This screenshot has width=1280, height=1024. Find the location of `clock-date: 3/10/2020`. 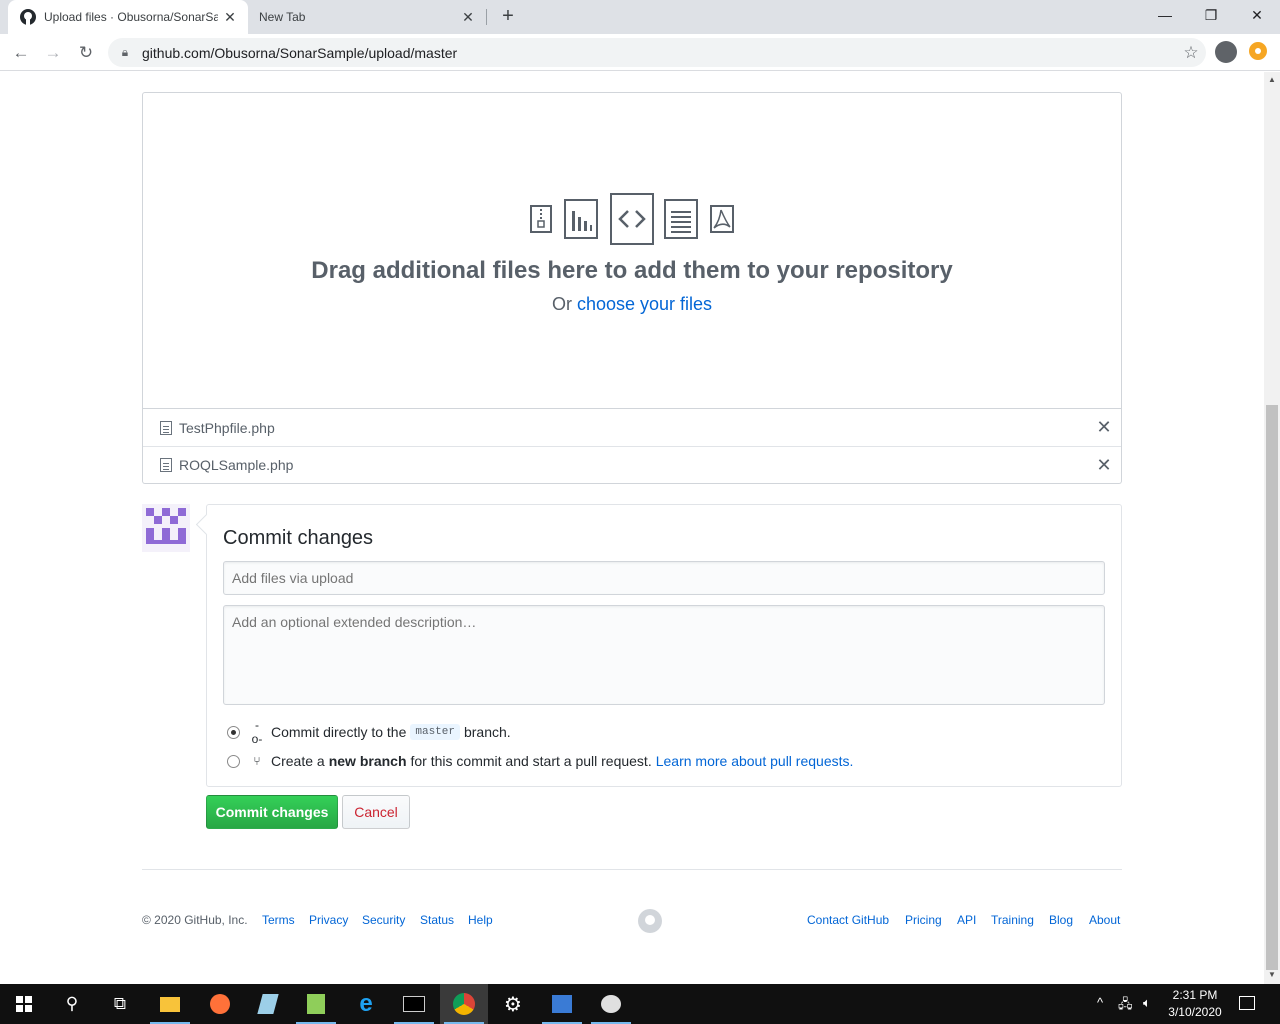

clock-date: 3/10/2020 is located at coordinates (1195, 1012).